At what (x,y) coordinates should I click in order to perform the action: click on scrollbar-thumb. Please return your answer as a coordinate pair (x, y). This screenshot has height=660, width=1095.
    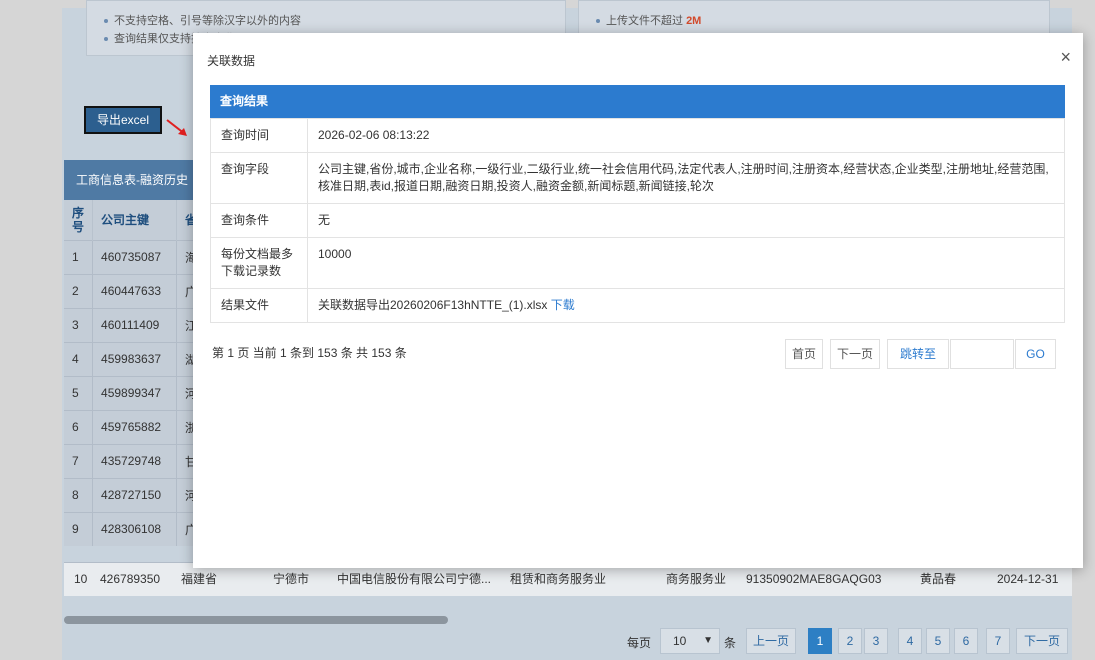
    Looking at the image, I should click on (256, 620).